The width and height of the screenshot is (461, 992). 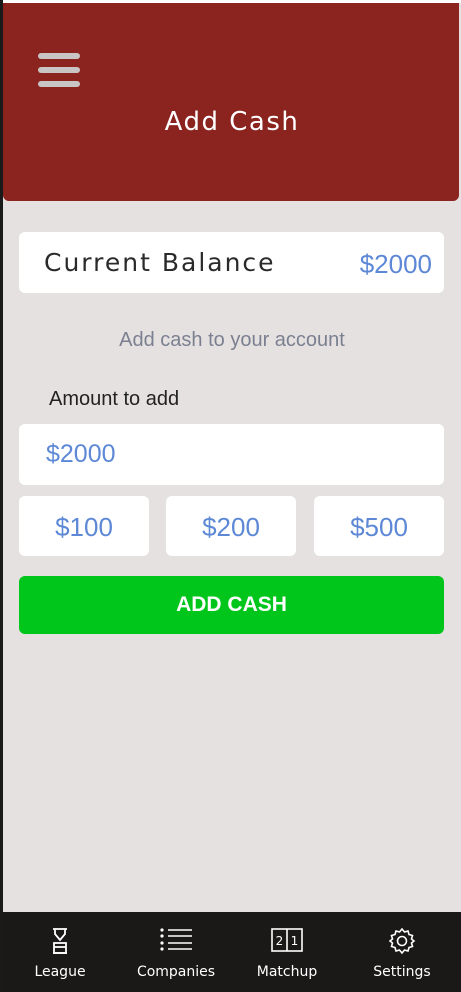 What do you see at coordinates (160, 262) in the screenshot?
I see `balance-label: Current Balance` at bounding box center [160, 262].